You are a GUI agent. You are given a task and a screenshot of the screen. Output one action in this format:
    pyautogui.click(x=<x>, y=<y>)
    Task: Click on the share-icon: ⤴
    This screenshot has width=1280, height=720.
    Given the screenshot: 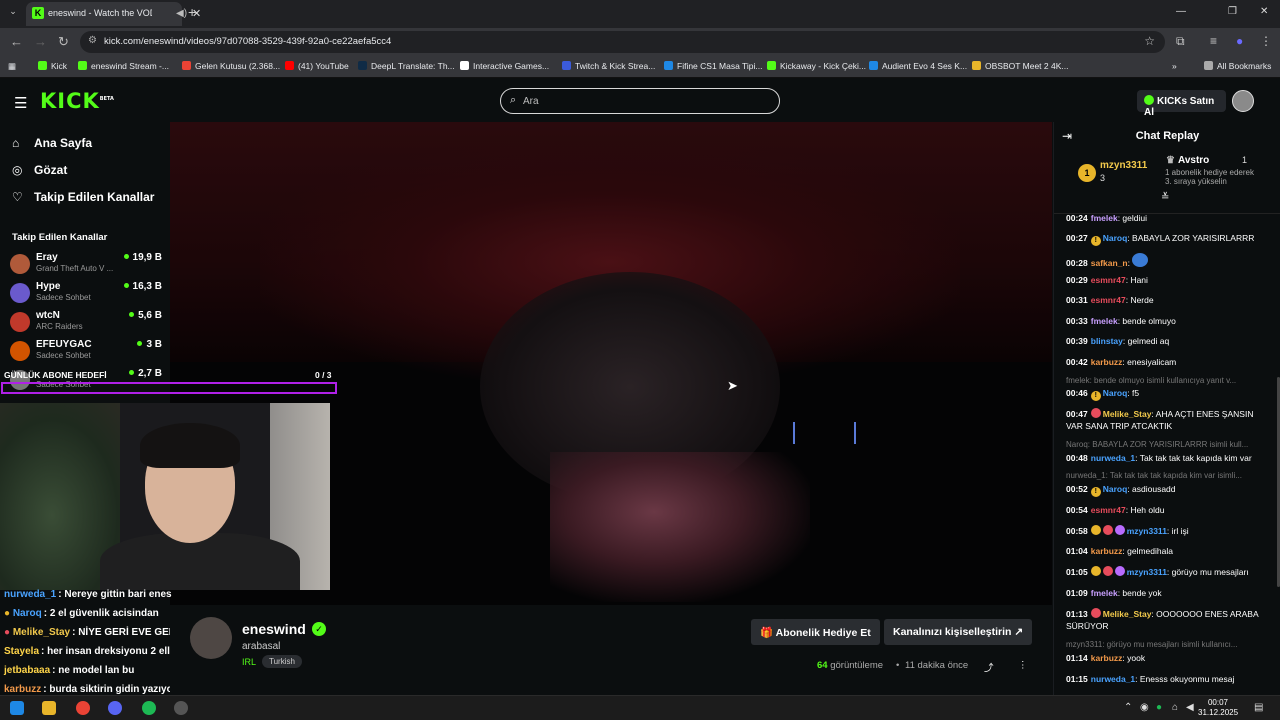 What is the action you would take?
    pyautogui.click(x=989, y=667)
    